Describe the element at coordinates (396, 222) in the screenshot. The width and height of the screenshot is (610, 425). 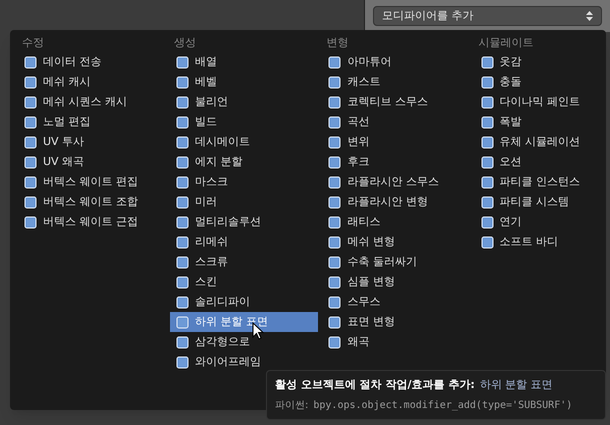
I see `menu-item: 래티스` at that location.